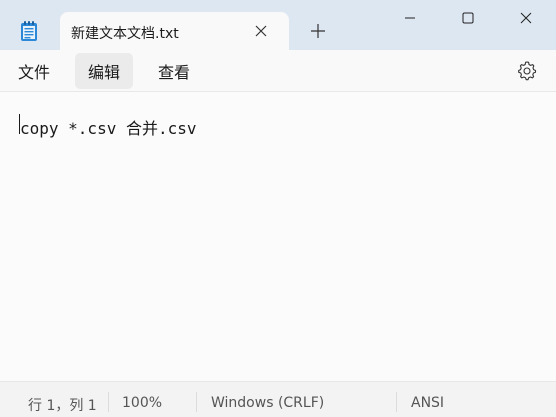 The height and width of the screenshot is (417, 556). What do you see at coordinates (278, 71) in the screenshot?
I see `menu-bar: 文件 编辑 查看` at bounding box center [278, 71].